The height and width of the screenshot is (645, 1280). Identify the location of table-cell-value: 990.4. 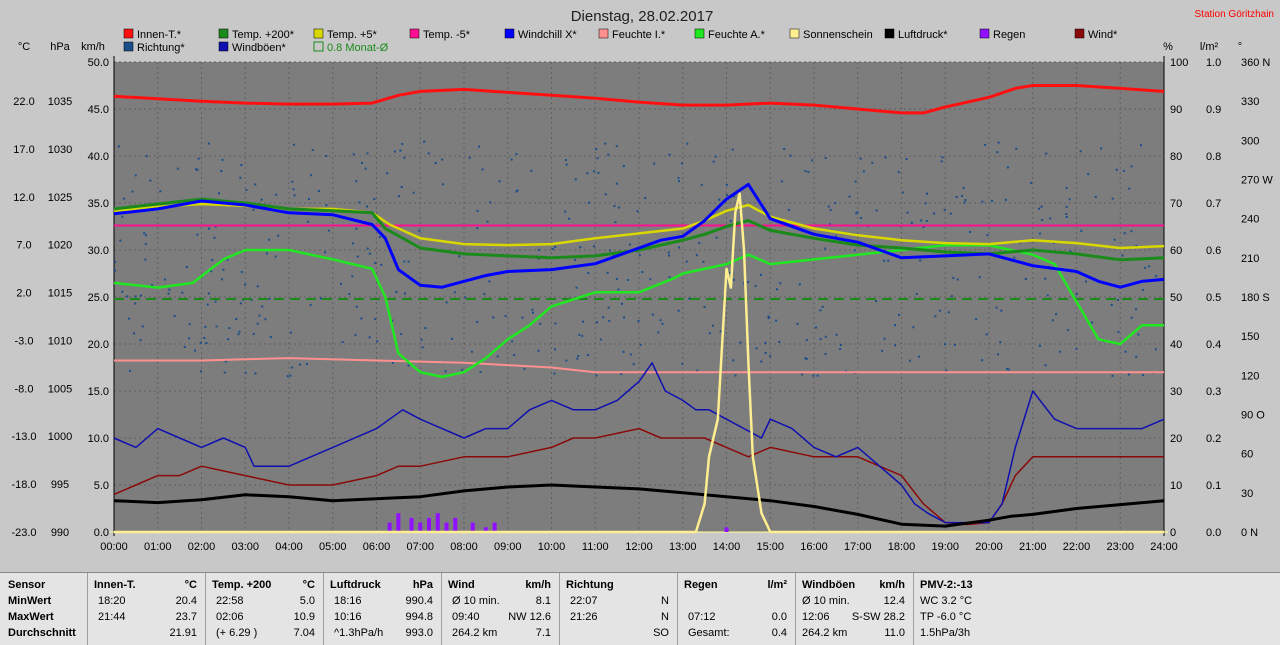
(419, 601).